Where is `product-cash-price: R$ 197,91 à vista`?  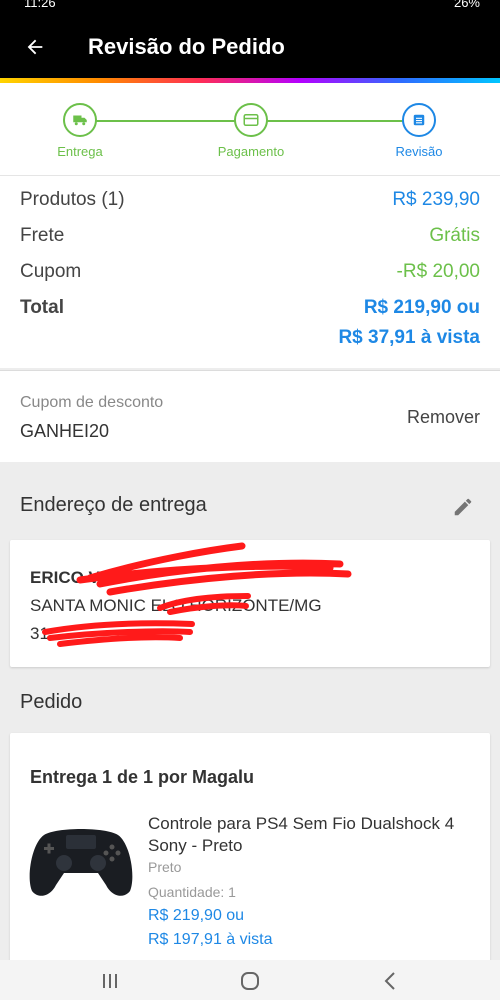 product-cash-price: R$ 197,91 à vista is located at coordinates (210, 939).